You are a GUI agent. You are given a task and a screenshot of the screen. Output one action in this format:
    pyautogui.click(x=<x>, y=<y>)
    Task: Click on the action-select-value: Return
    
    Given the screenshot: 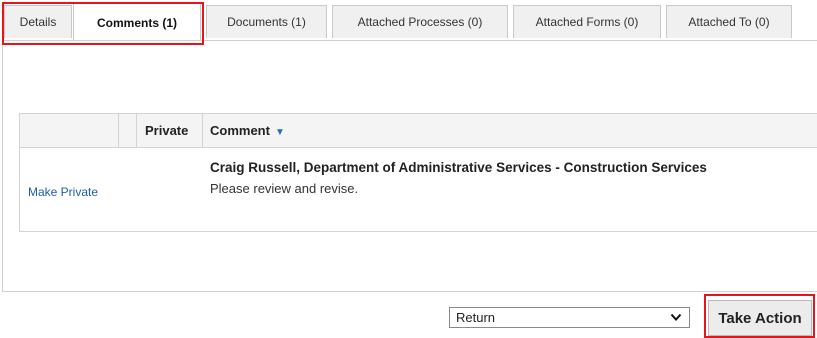 What is the action you would take?
    pyautogui.click(x=476, y=317)
    